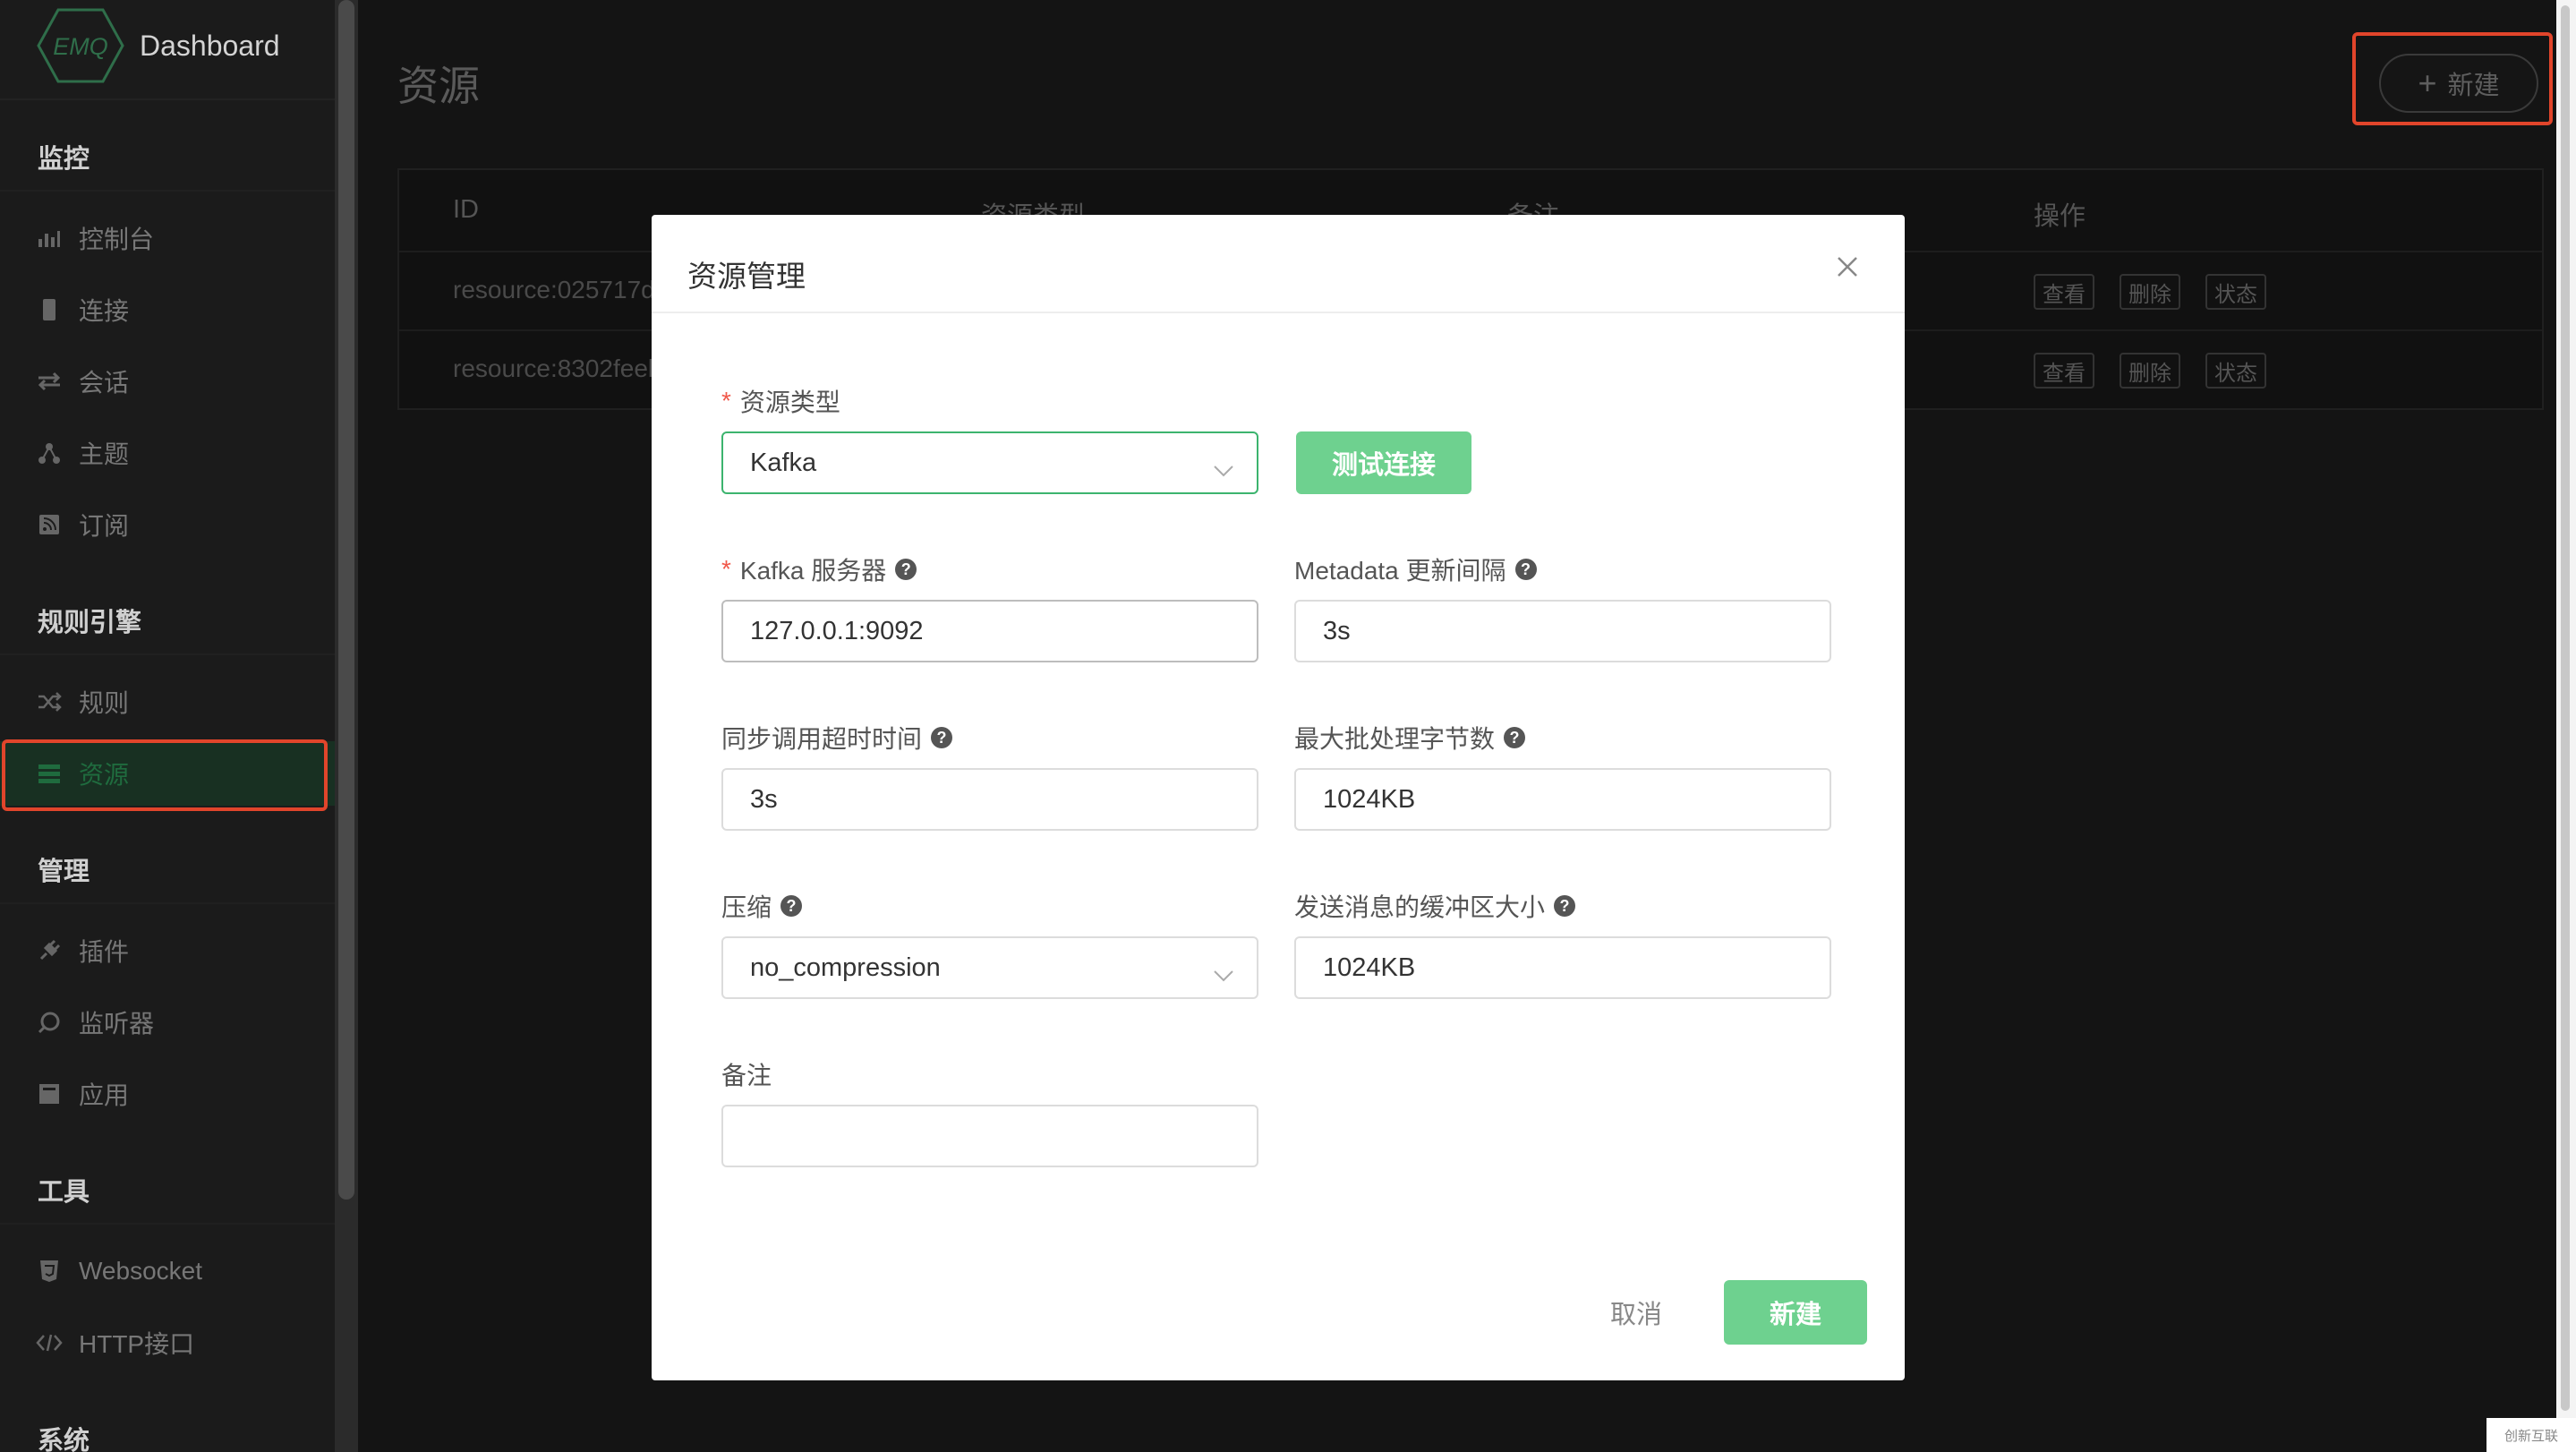  I want to click on send-buffer-value: 1024KB, so click(1369, 967).